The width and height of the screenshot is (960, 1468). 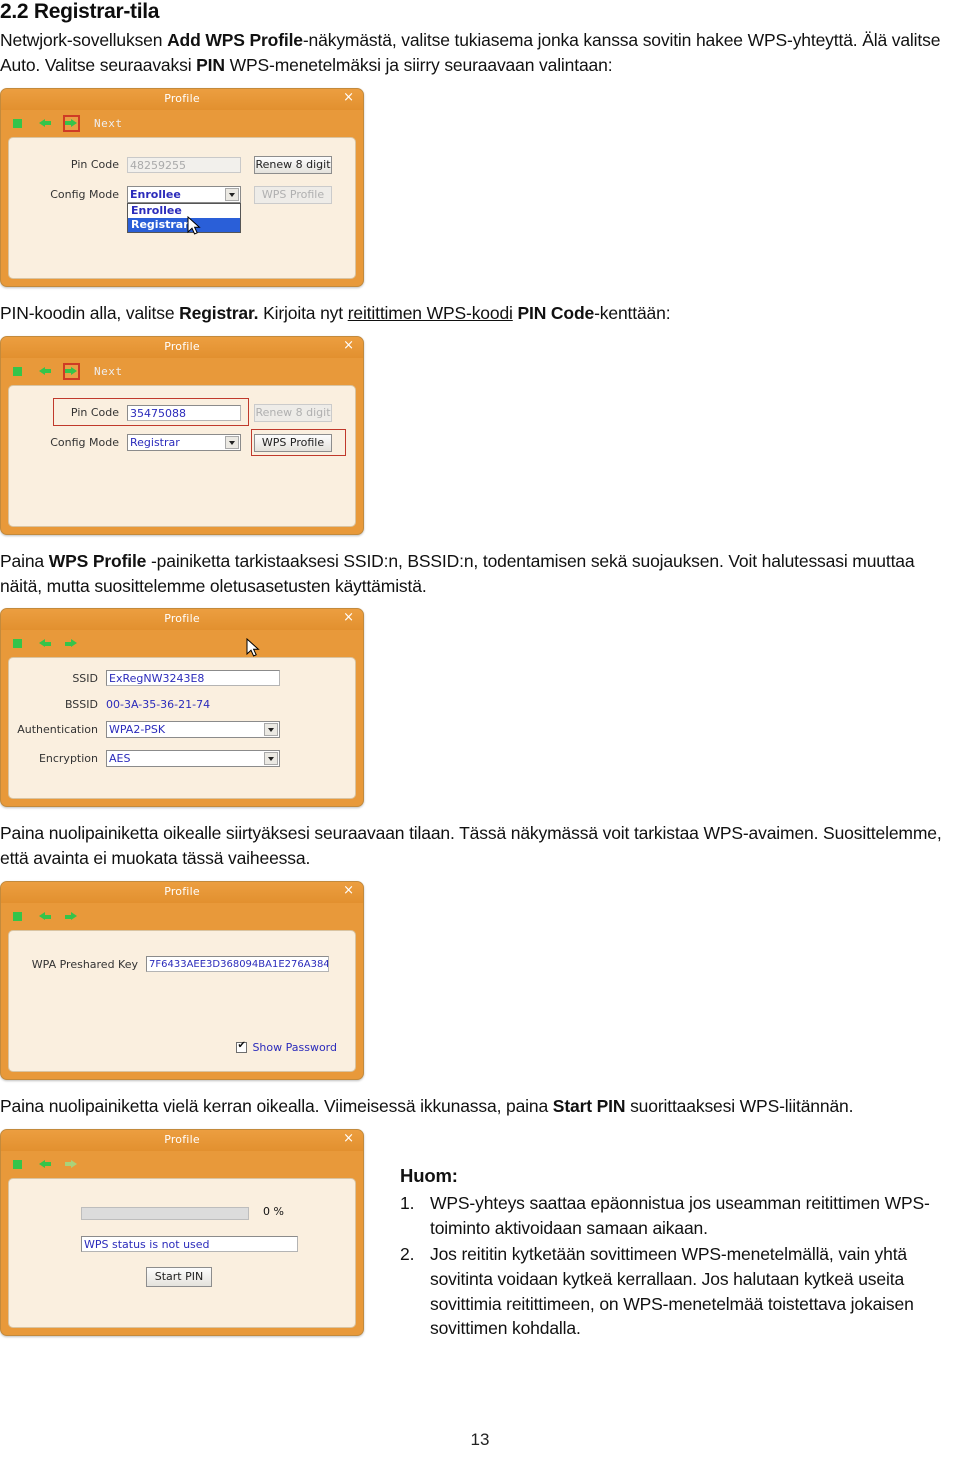 I want to click on p2-text-1: PIN-koodin alla, valitse, so click(x=90, y=312).